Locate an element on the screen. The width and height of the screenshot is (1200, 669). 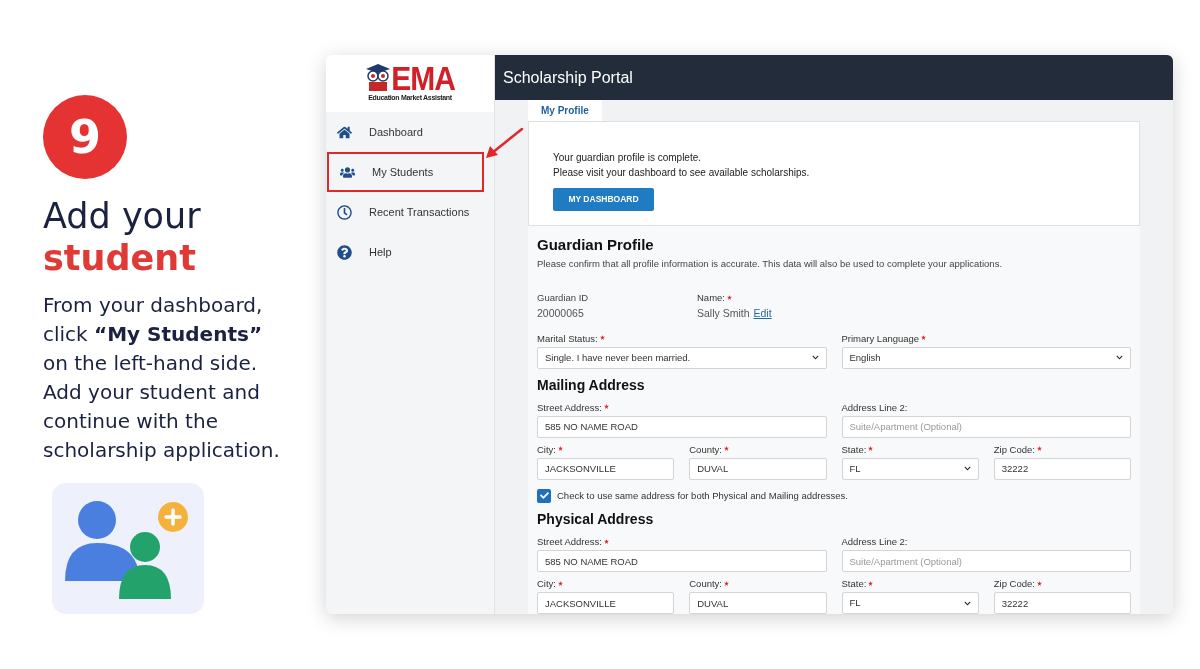
dropdown: Single. I have never been married. is located at coordinates (682, 357).